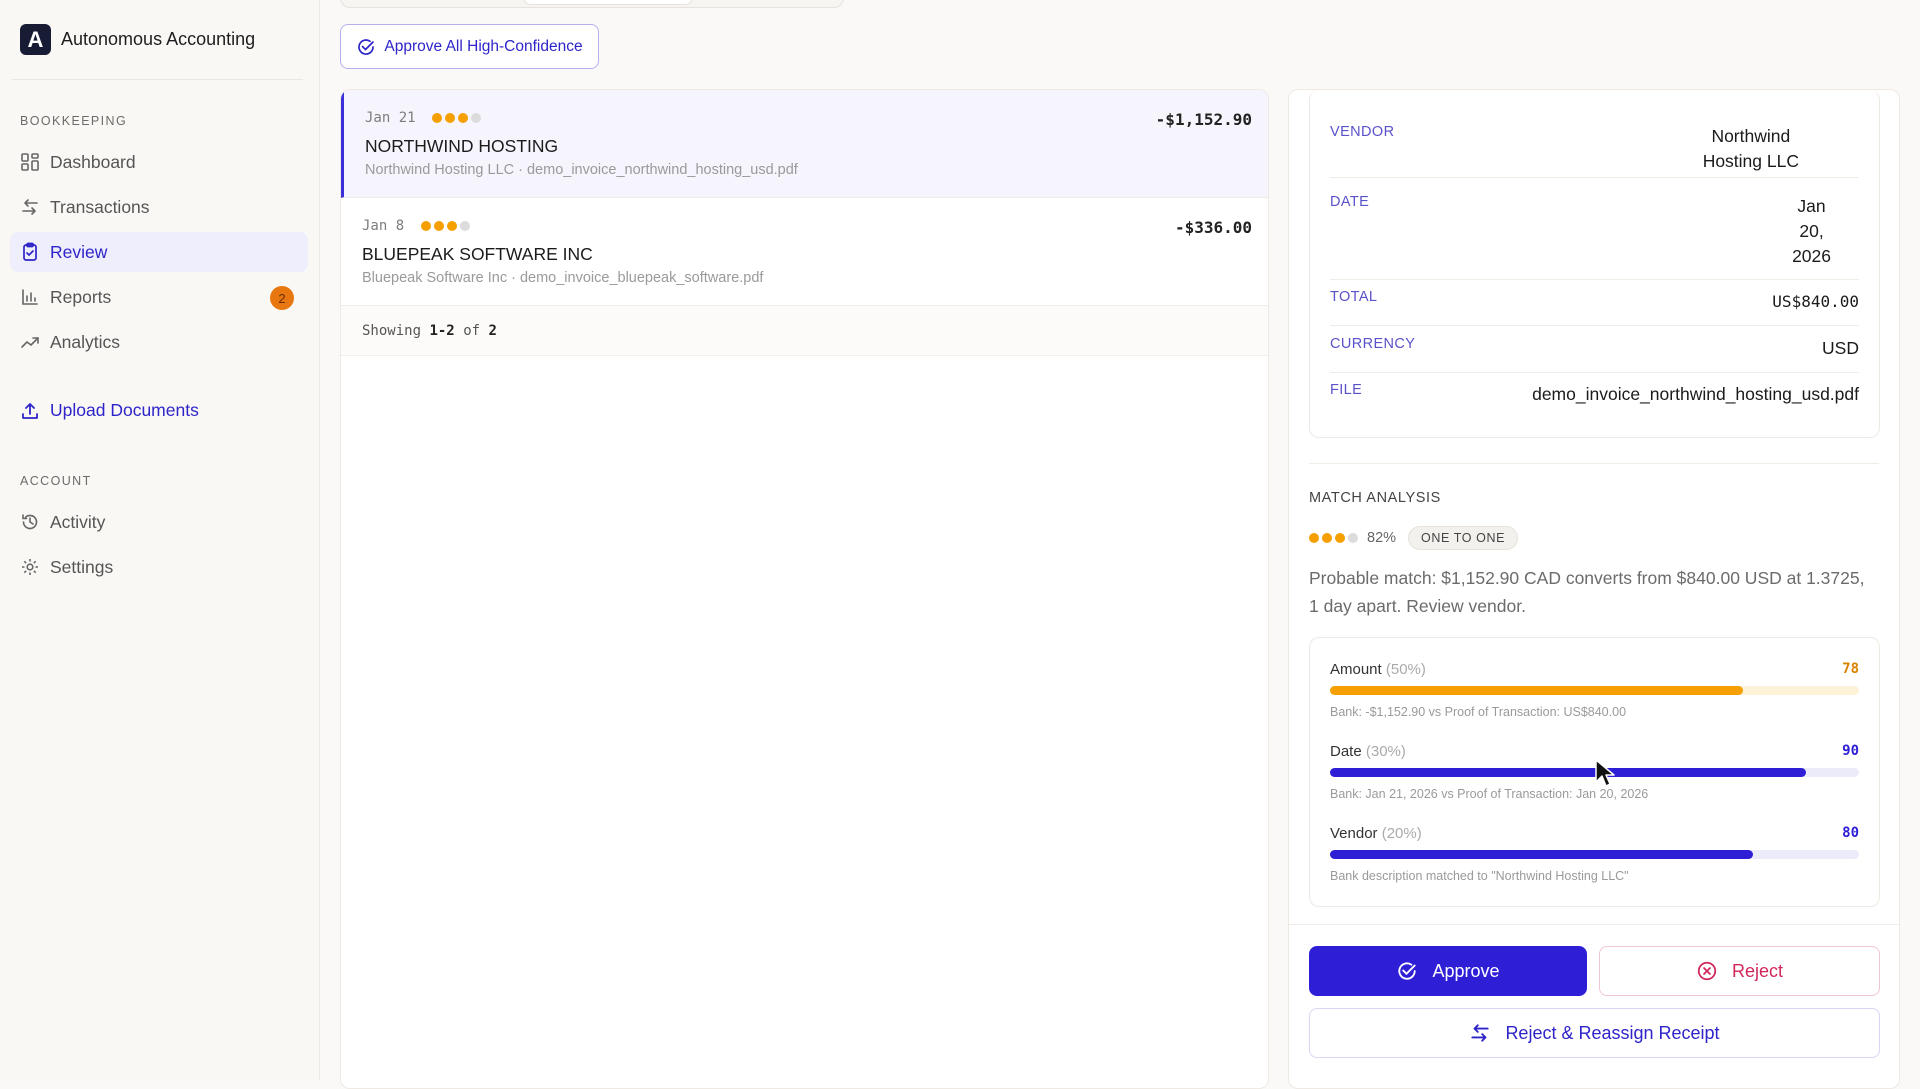 This screenshot has height=1089, width=1920. What do you see at coordinates (1542, 854) in the screenshot?
I see `score-fill-vendor` at bounding box center [1542, 854].